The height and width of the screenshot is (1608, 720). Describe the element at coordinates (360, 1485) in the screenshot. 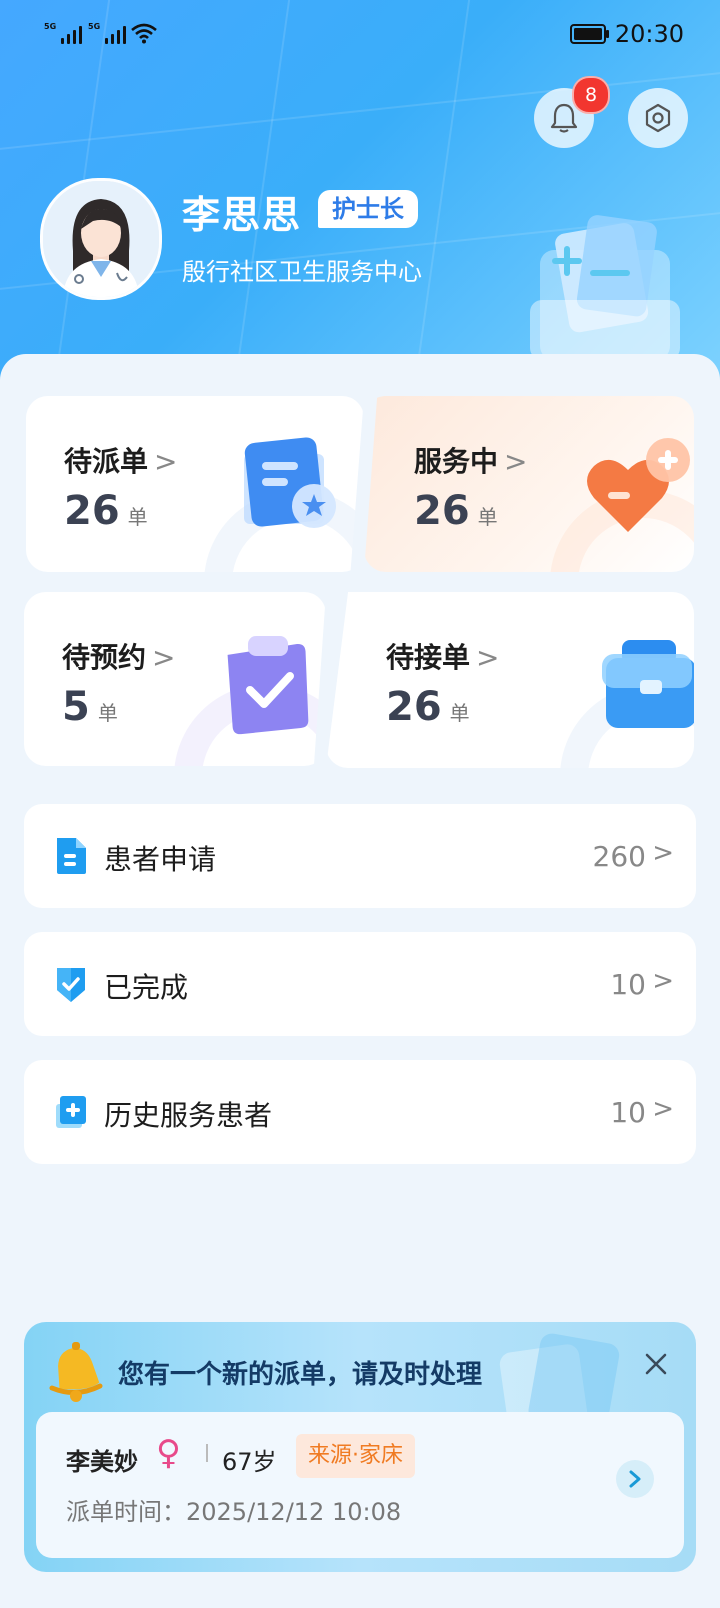

I see `dispatch-order-card: 李美妙 ♀ 67岁 来源·家床 派单时间：2025/12/12 10:08` at that location.